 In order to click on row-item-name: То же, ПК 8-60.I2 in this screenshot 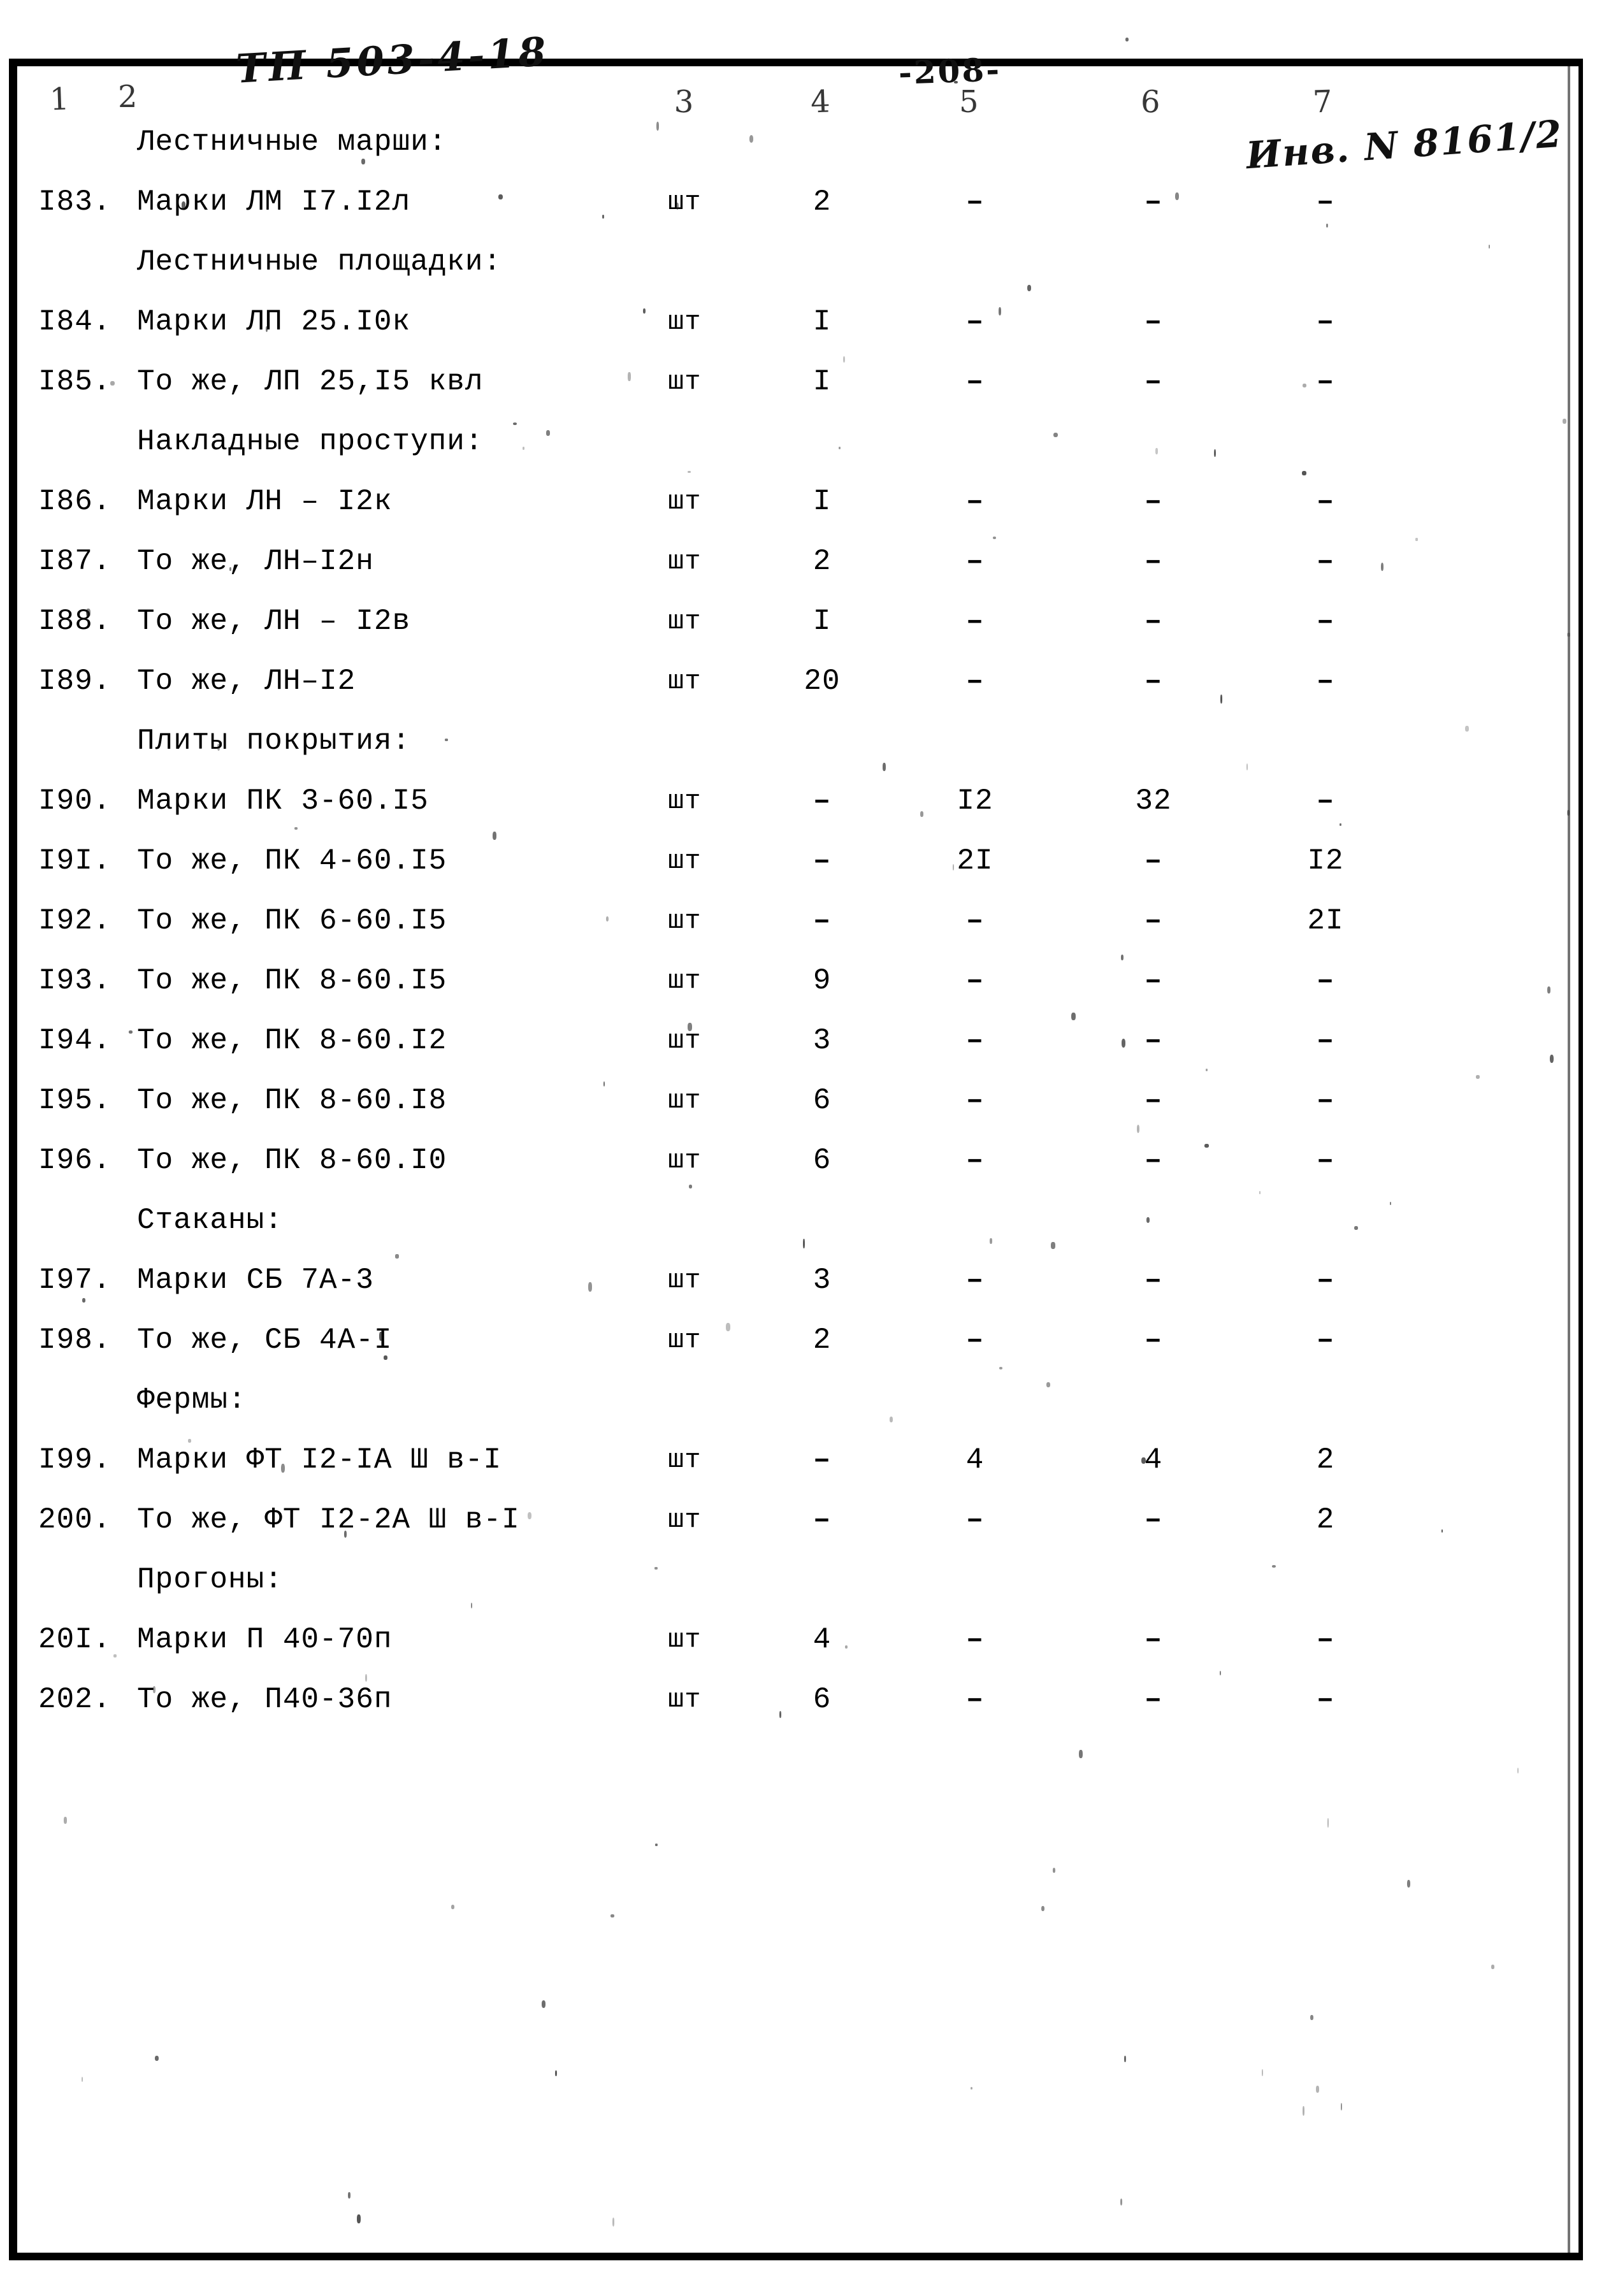, I will do `click(292, 1040)`.